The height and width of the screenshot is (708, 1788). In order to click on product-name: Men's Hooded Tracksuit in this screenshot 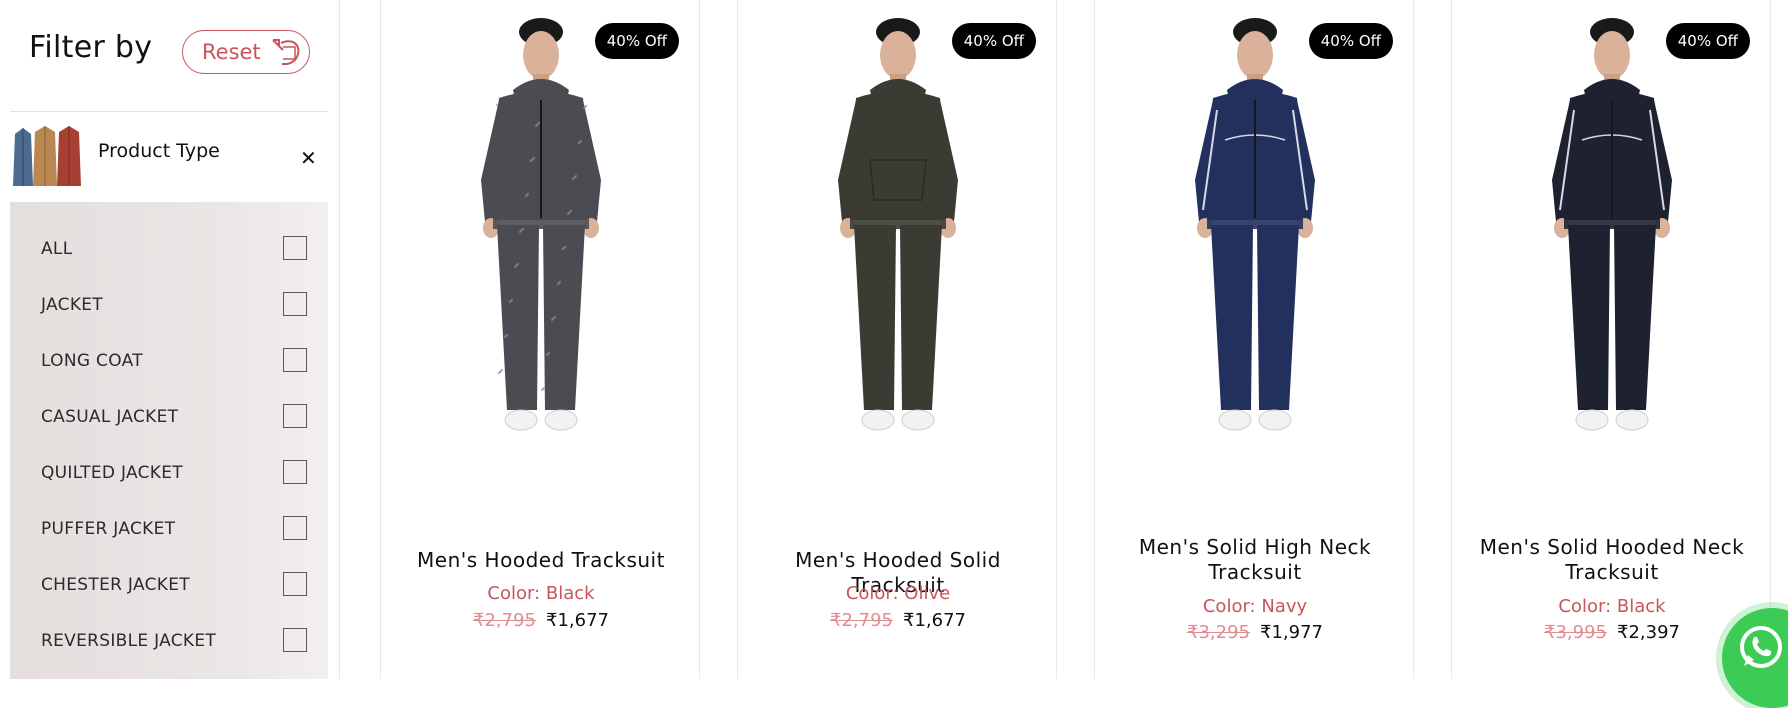, I will do `click(541, 560)`.